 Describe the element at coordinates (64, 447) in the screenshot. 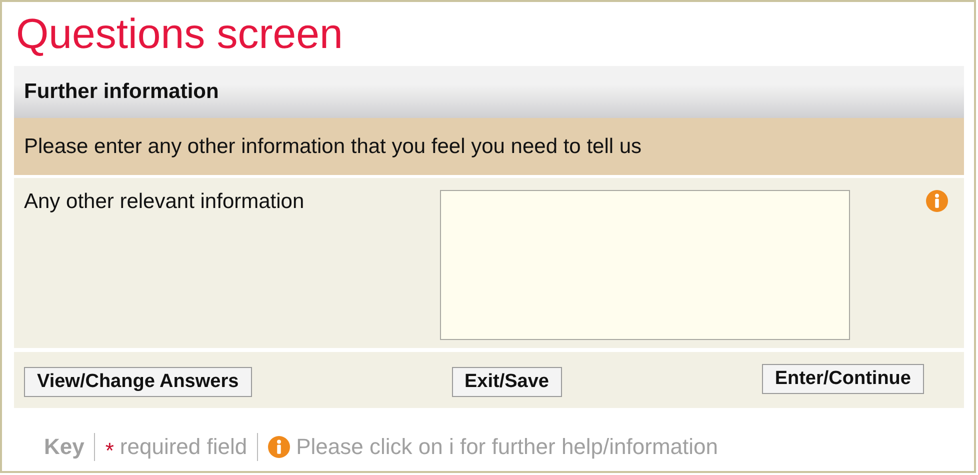

I see `key-label: Key` at that location.